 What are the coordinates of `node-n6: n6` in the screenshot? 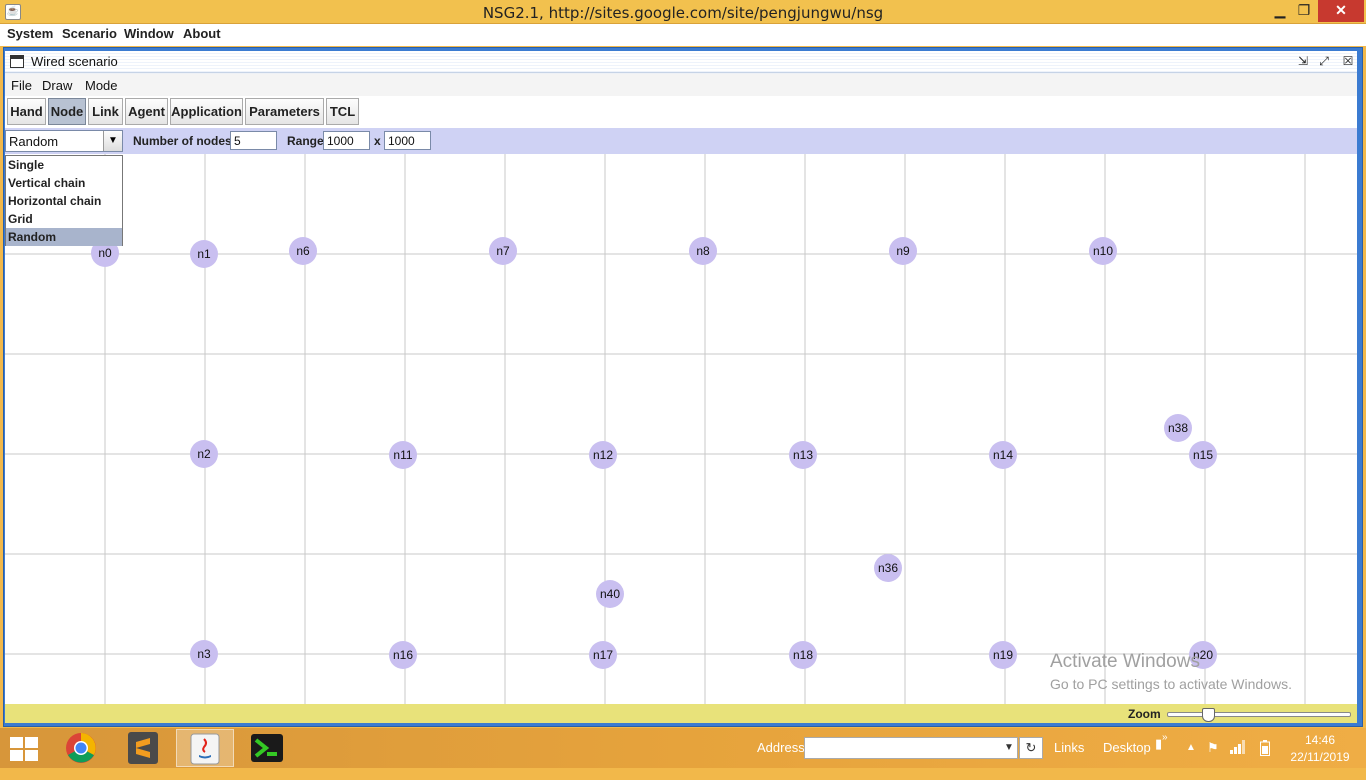 It's located at (303, 251).